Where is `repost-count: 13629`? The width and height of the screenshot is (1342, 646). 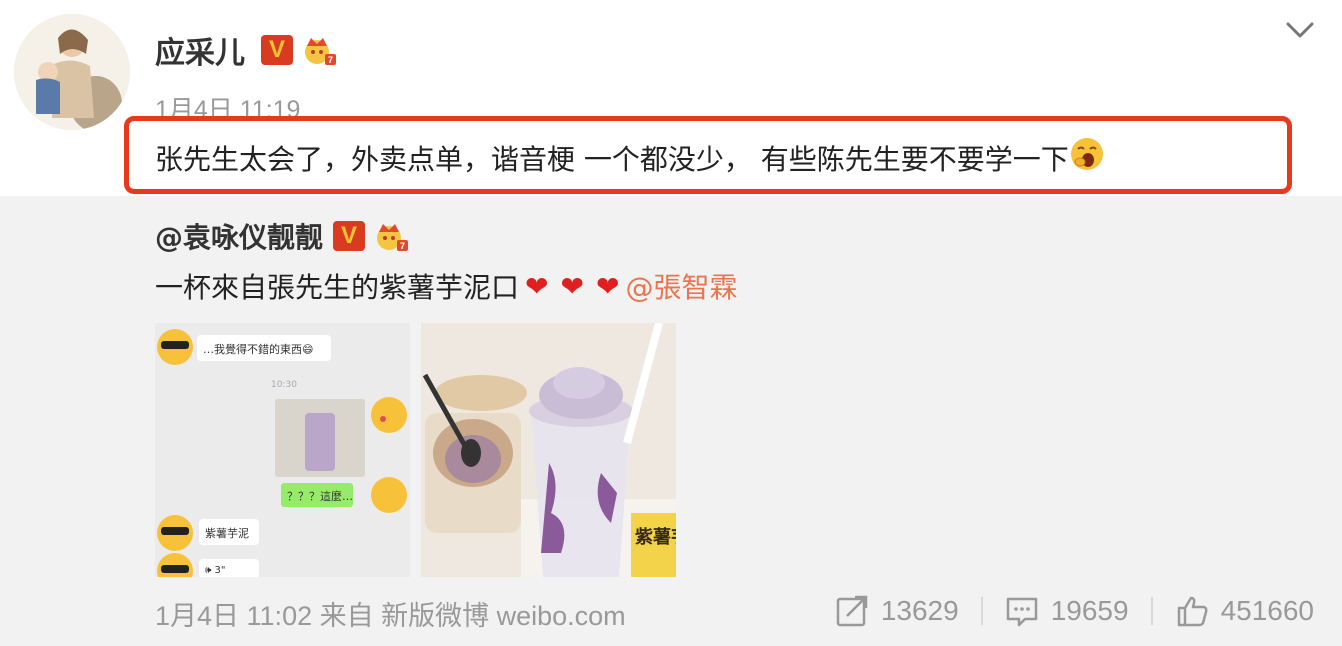
repost-count: 13629 is located at coordinates (919, 610).